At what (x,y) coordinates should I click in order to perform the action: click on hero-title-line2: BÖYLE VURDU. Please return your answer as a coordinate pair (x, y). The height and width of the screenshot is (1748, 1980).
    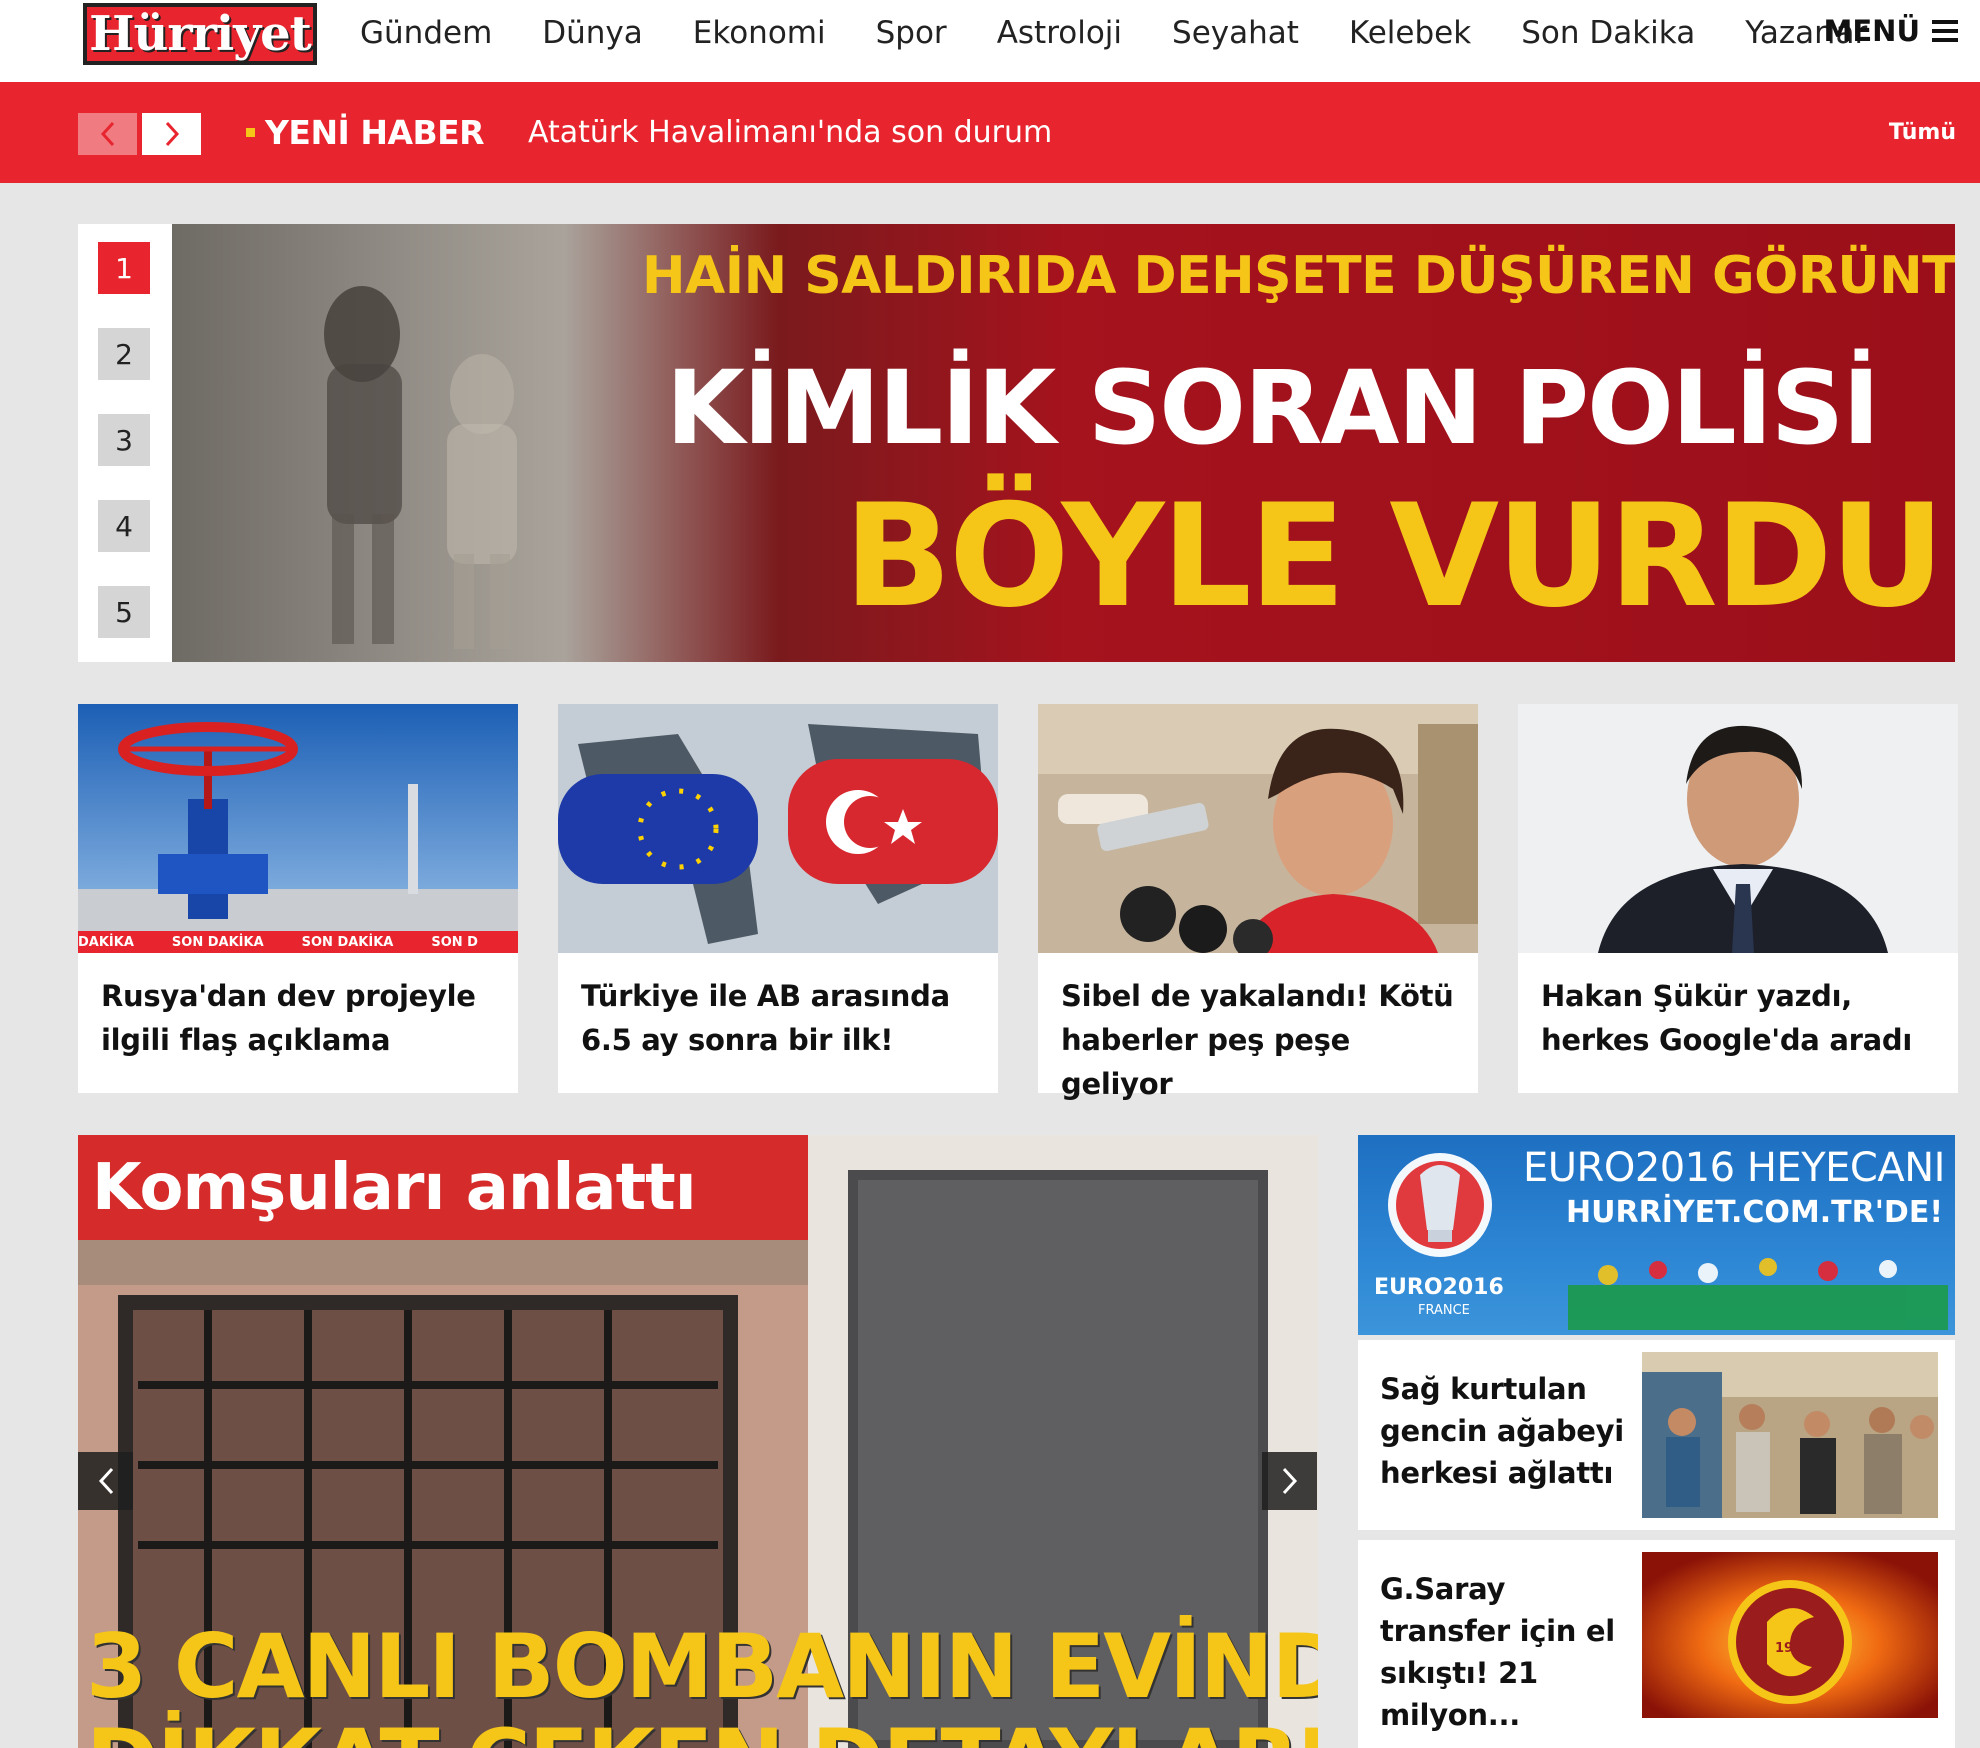
    Looking at the image, I should click on (1394, 556).